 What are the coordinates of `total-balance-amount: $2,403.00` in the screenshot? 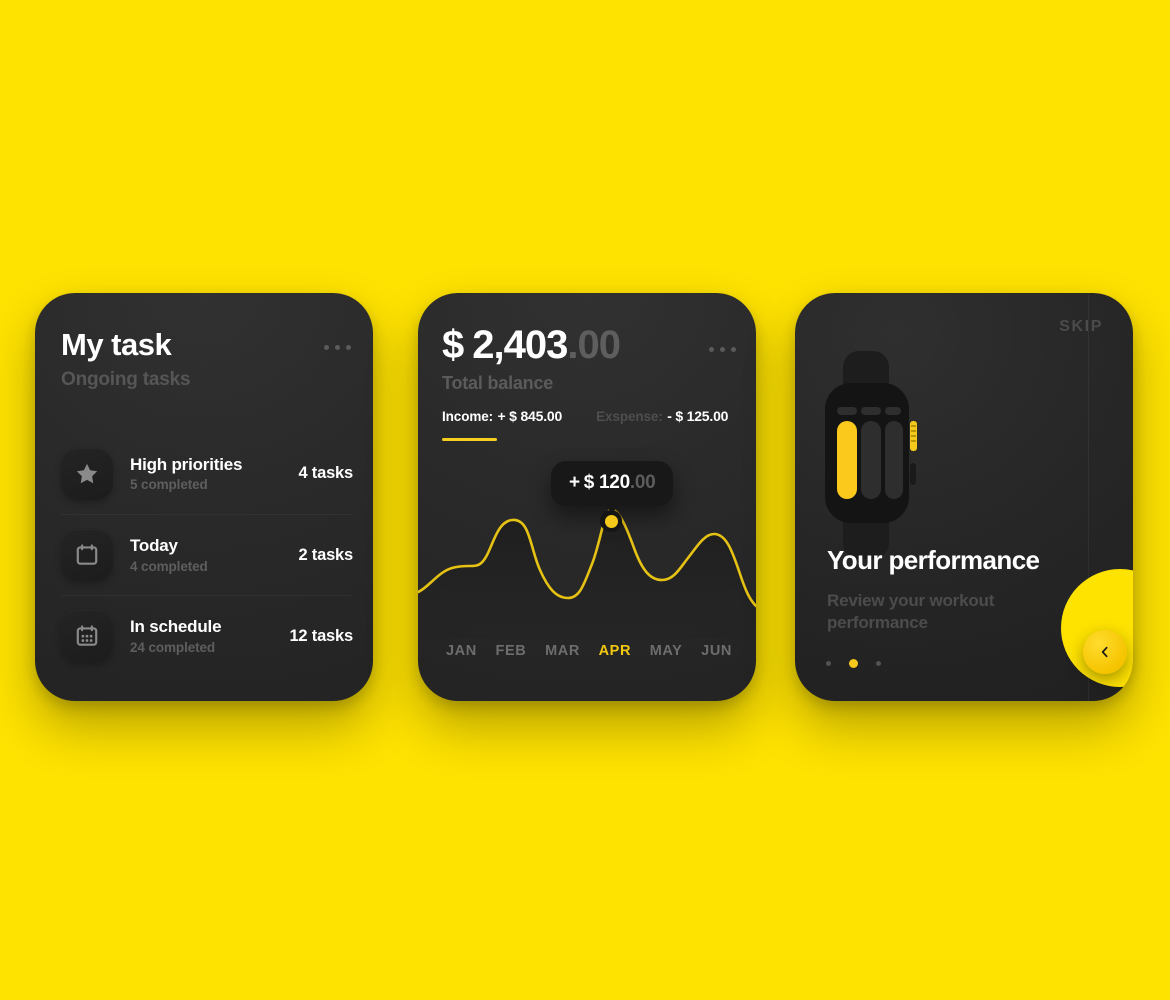 It's located at (589, 345).